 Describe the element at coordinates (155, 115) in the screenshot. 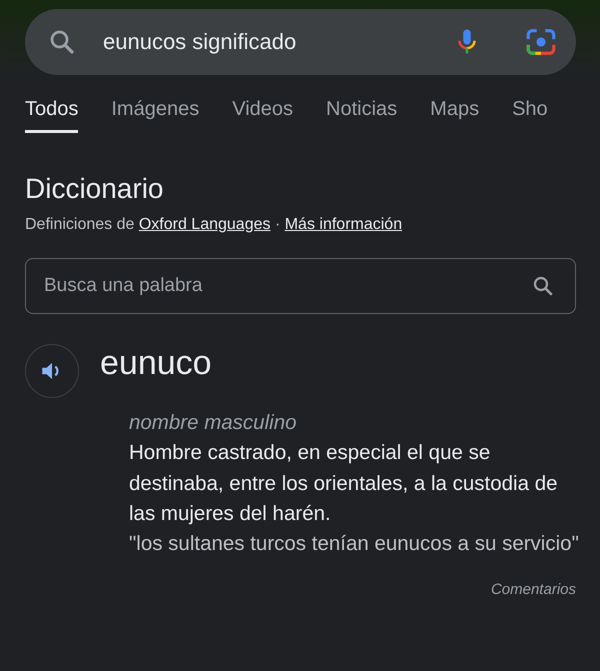

I see `tab: Imágenes` at that location.